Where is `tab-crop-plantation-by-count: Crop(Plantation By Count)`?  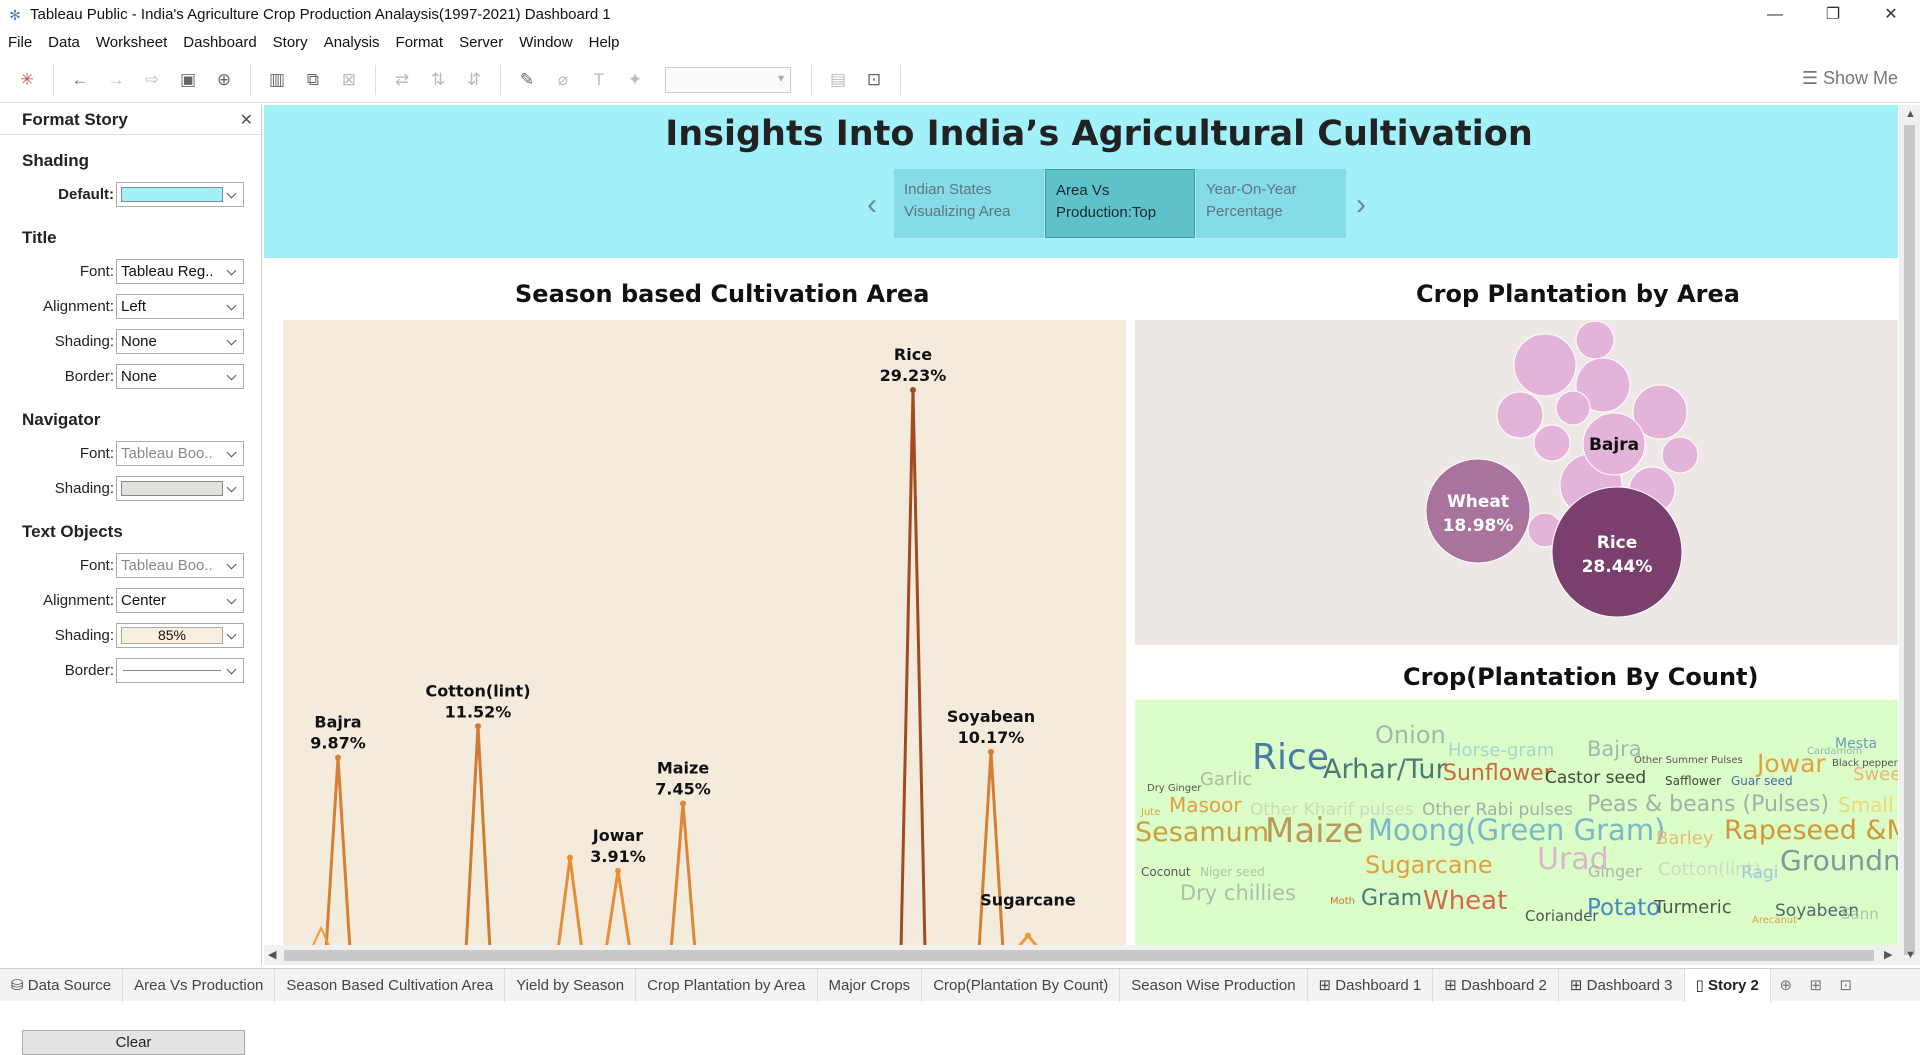 tab-crop-plantation-by-count: Crop(Plantation By Count) is located at coordinates (1021, 985).